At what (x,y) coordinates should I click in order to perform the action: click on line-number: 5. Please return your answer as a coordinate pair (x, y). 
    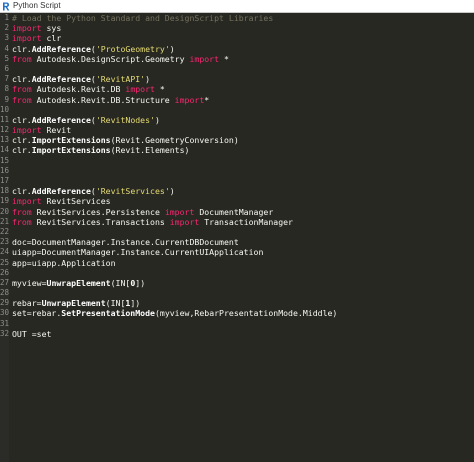
    Looking at the image, I should click on (6, 58).